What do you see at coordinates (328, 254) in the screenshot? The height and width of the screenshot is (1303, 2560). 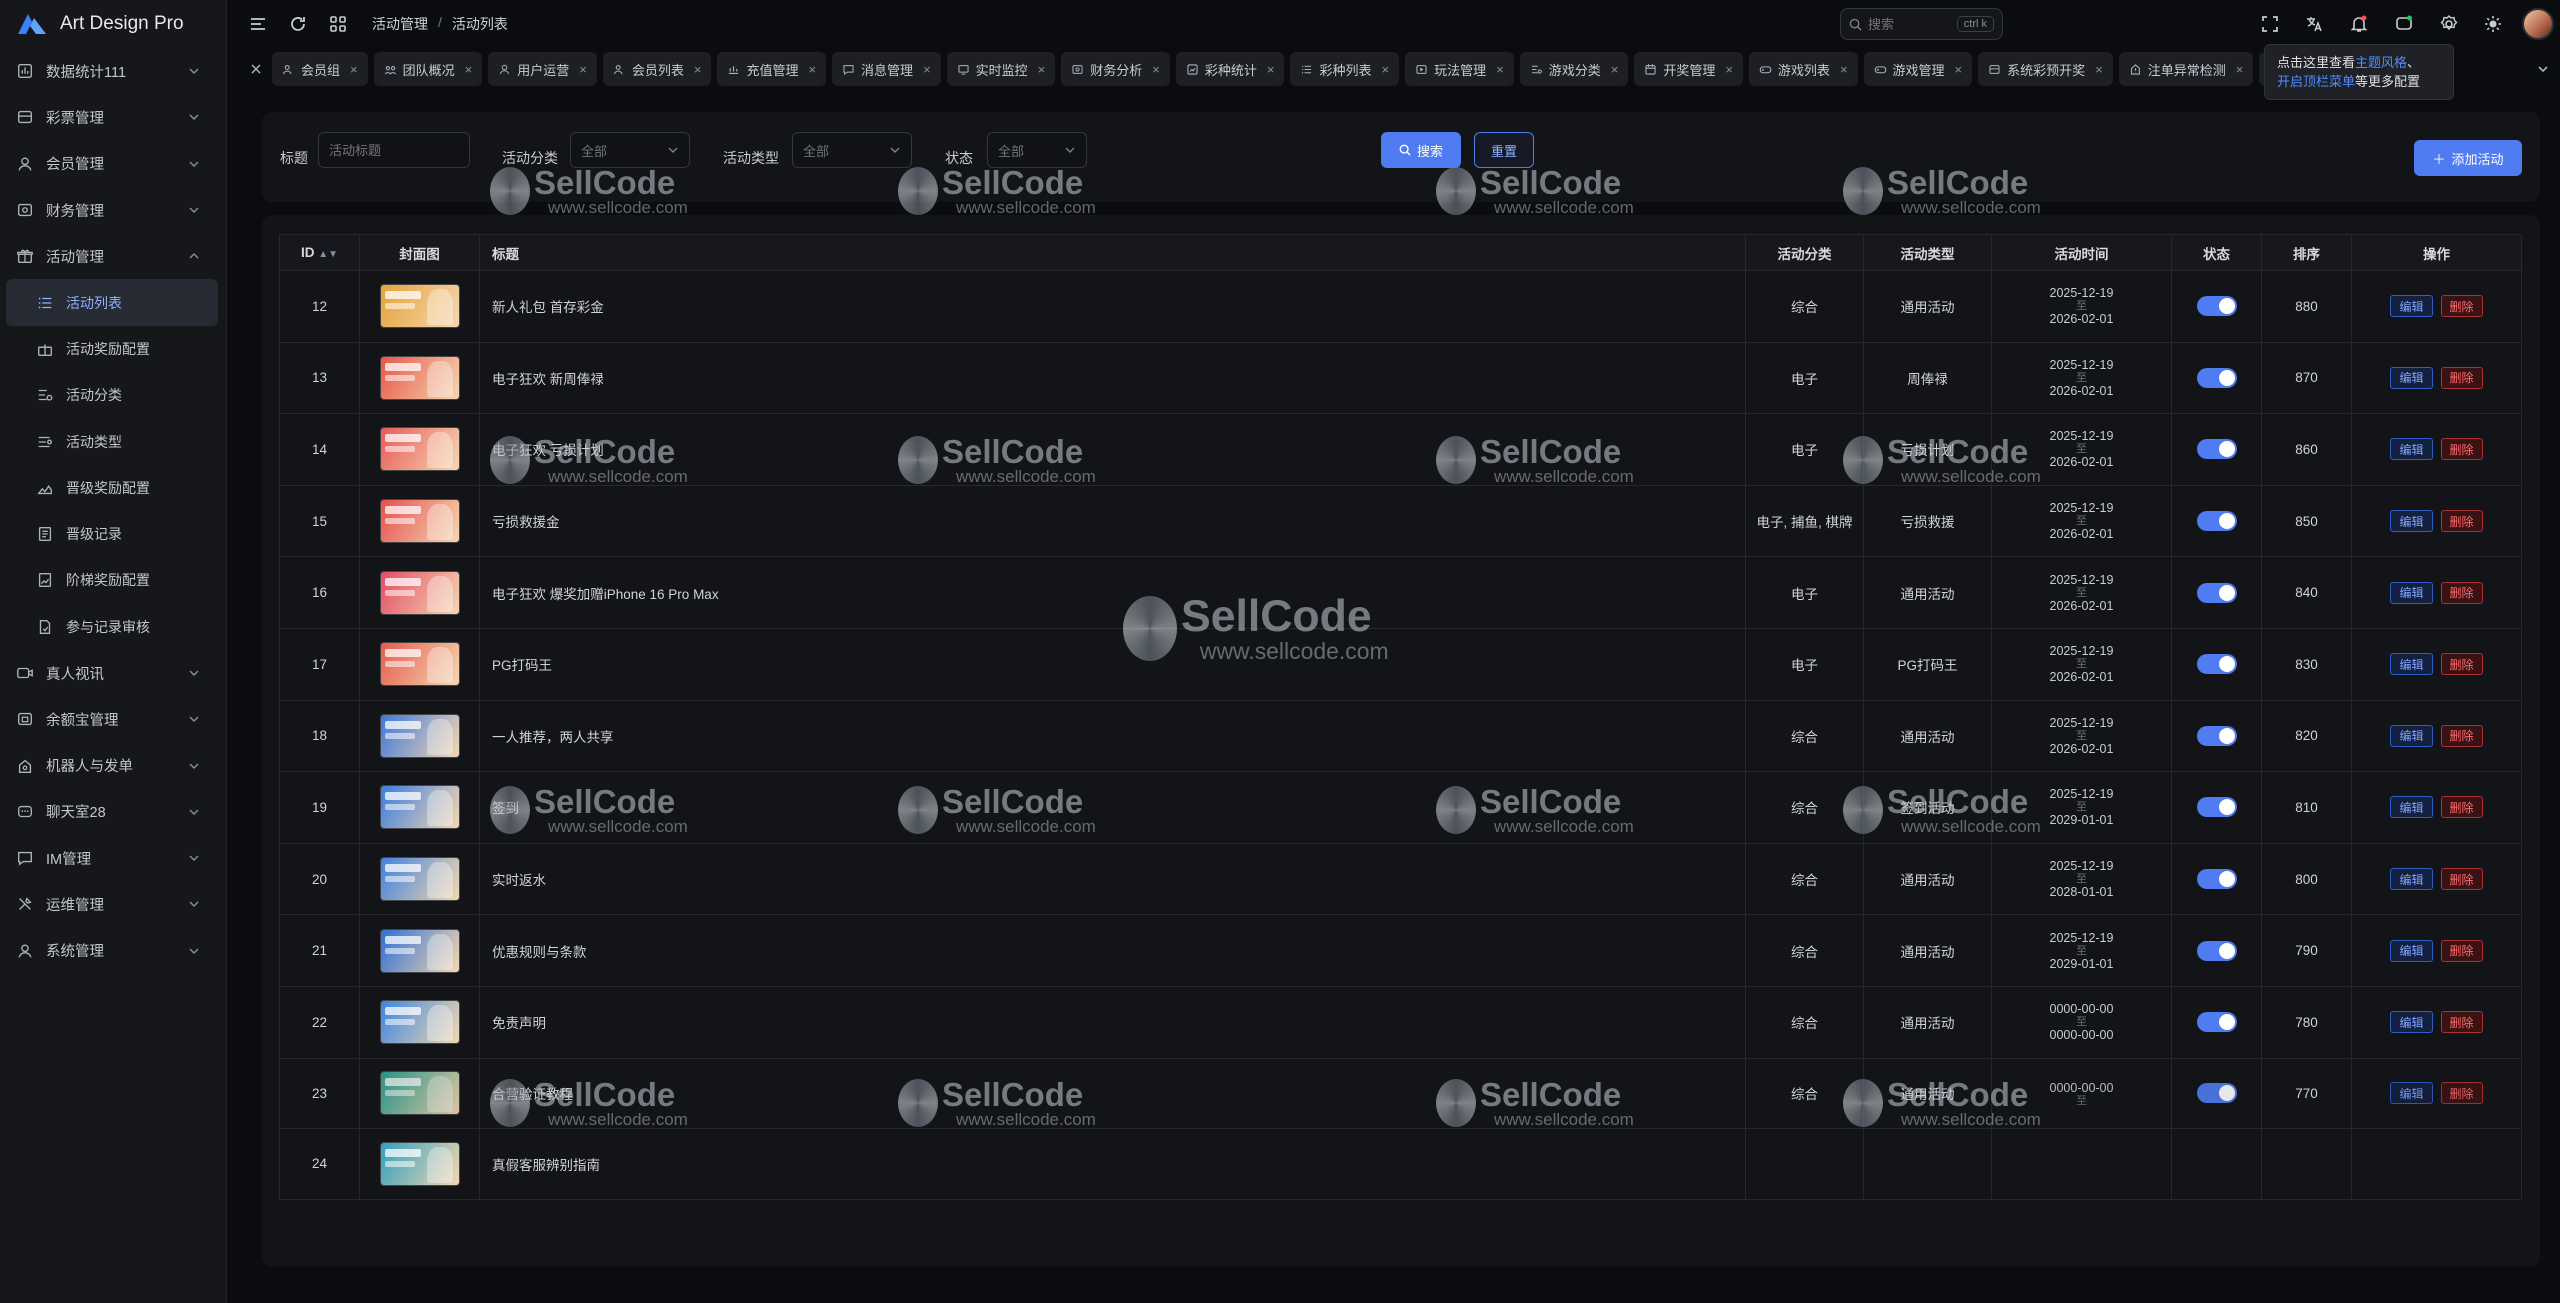 I see `sort-icon: ▲▼` at bounding box center [328, 254].